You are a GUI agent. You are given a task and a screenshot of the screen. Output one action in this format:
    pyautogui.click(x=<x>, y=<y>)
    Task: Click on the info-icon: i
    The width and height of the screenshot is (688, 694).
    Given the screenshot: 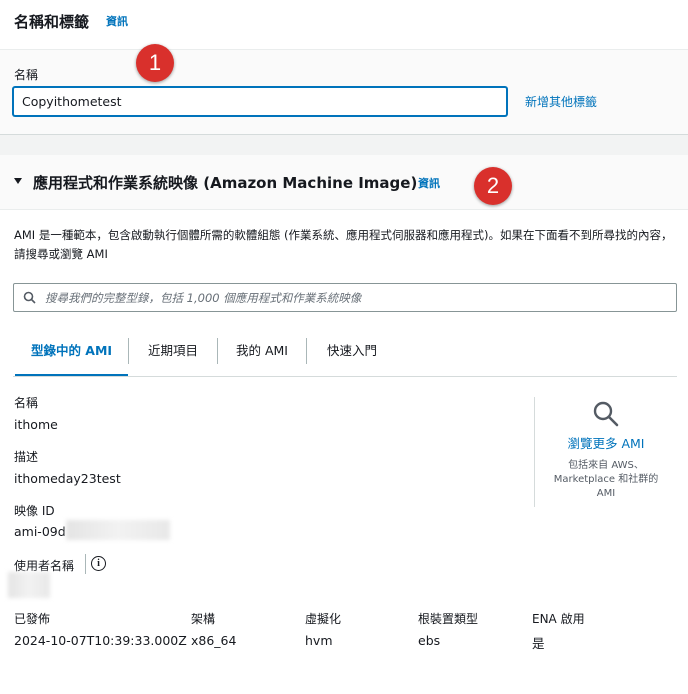 What is the action you would take?
    pyautogui.click(x=98, y=563)
    